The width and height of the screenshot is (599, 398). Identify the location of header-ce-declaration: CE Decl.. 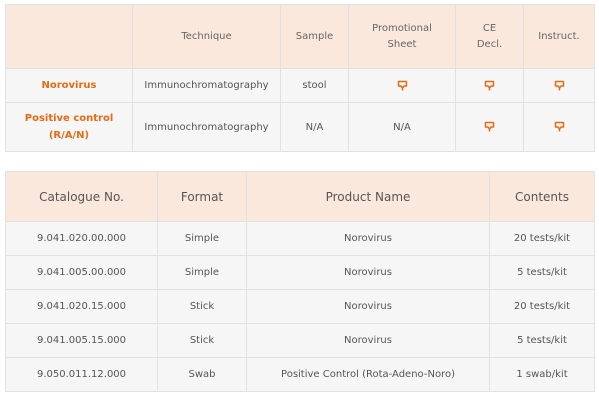
(489, 36).